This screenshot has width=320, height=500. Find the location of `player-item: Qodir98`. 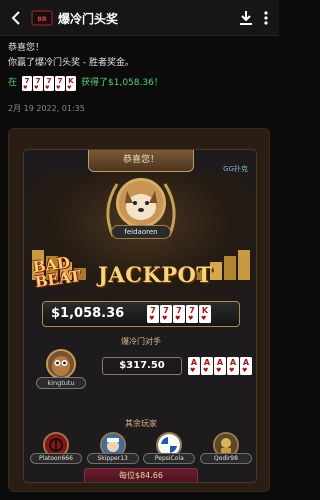

player-item: Qodir98 is located at coordinates (225, 448).